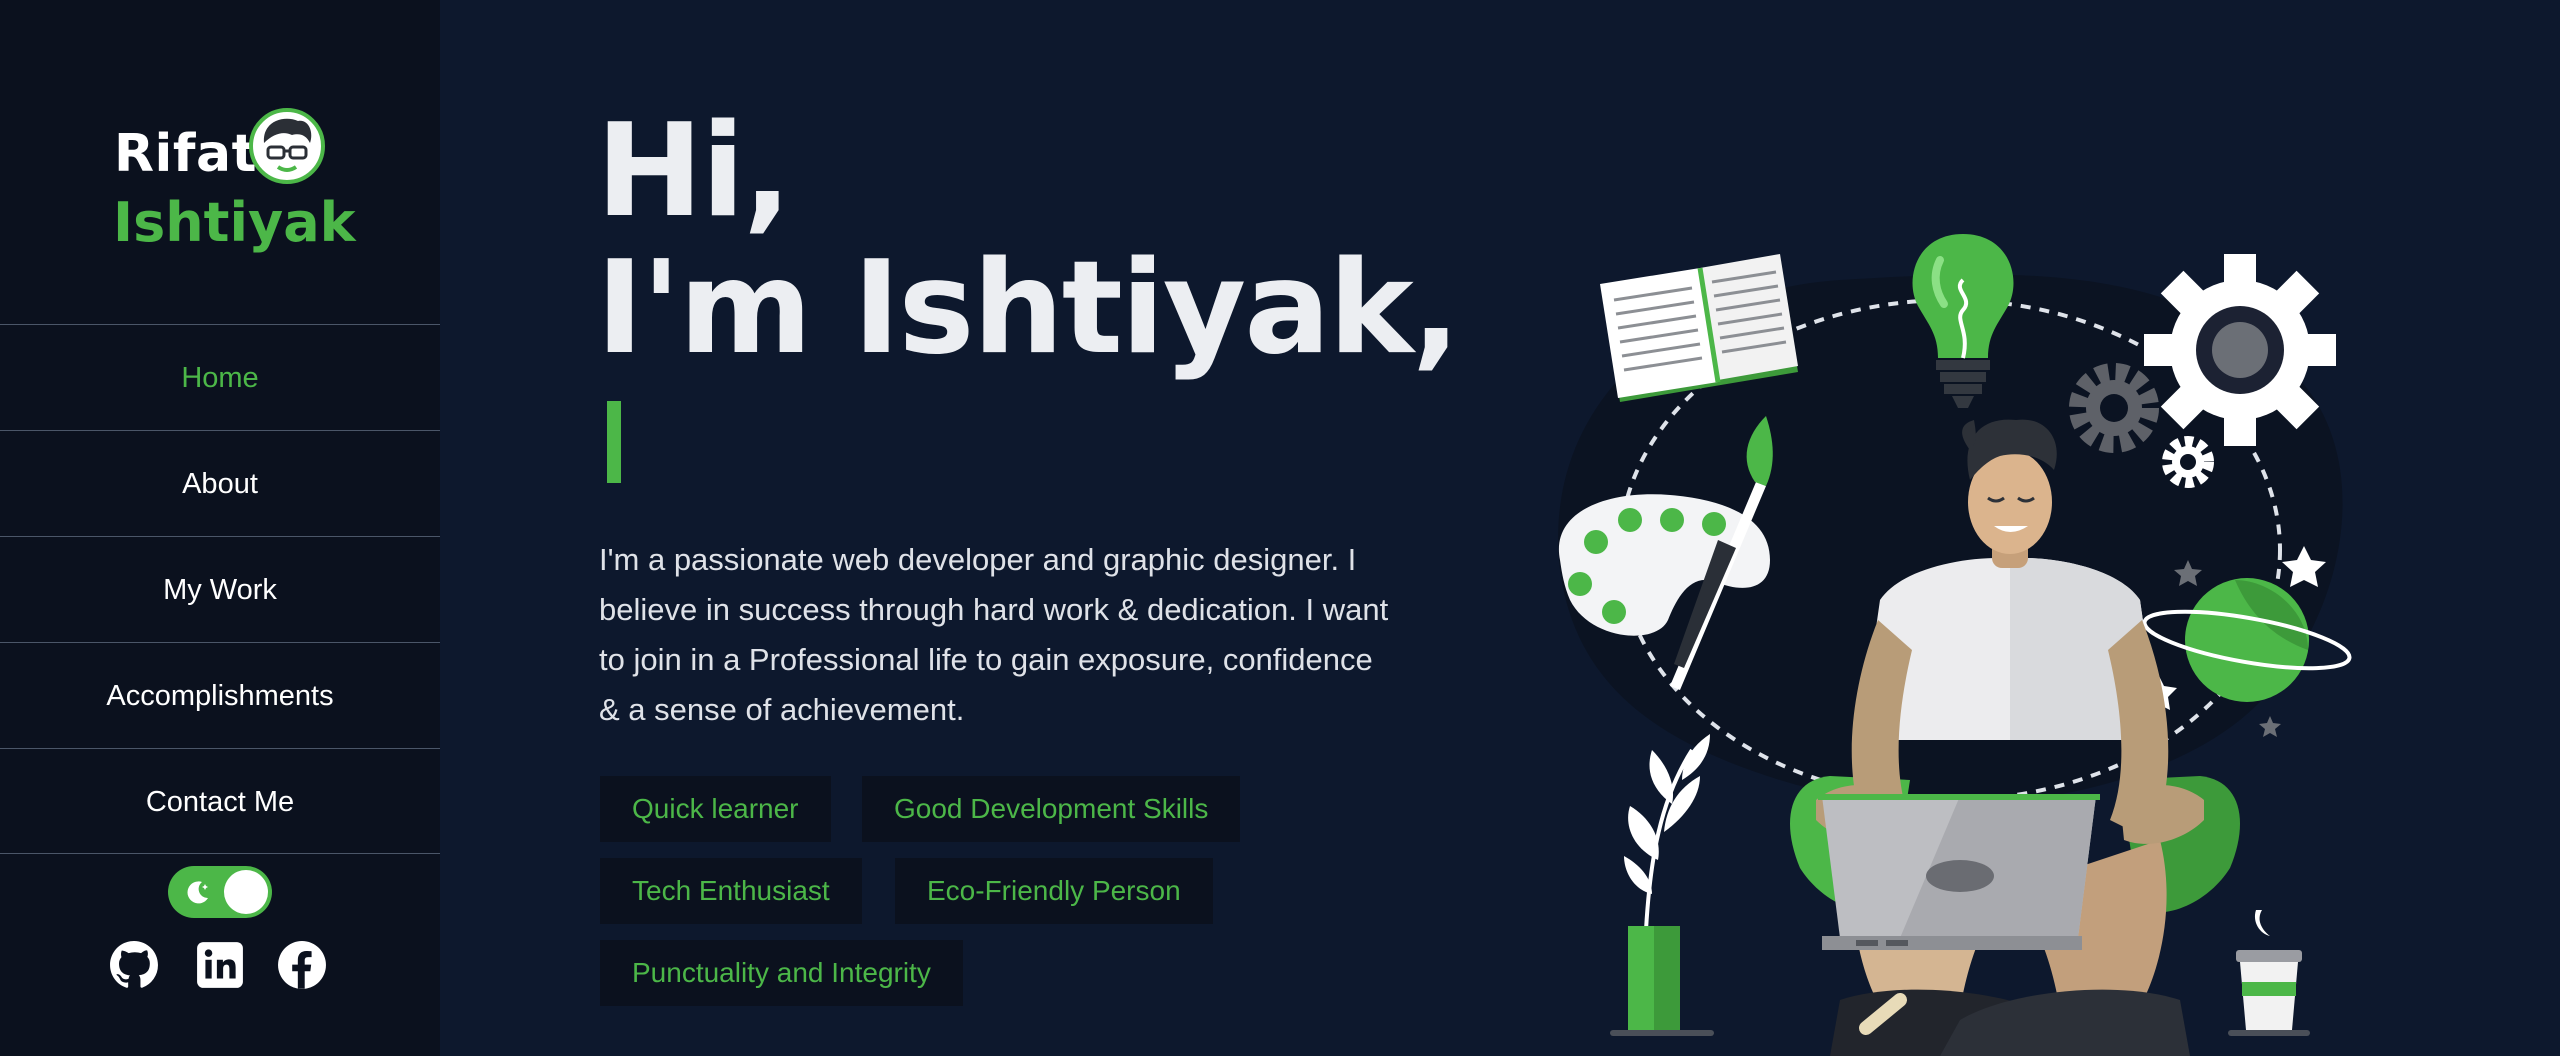 The image size is (2560, 1056). Describe the element at coordinates (781, 973) in the screenshot. I see `skill-chip: Punctuality and Integrity` at that location.